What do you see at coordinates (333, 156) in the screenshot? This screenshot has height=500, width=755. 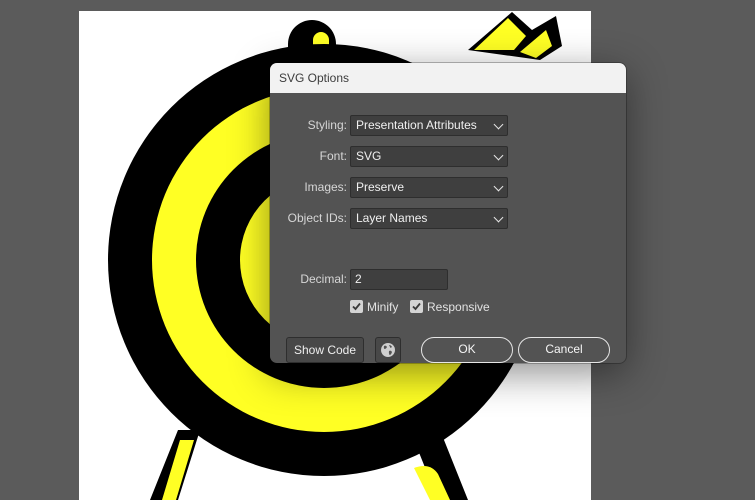 I see `font-label: Font:` at bounding box center [333, 156].